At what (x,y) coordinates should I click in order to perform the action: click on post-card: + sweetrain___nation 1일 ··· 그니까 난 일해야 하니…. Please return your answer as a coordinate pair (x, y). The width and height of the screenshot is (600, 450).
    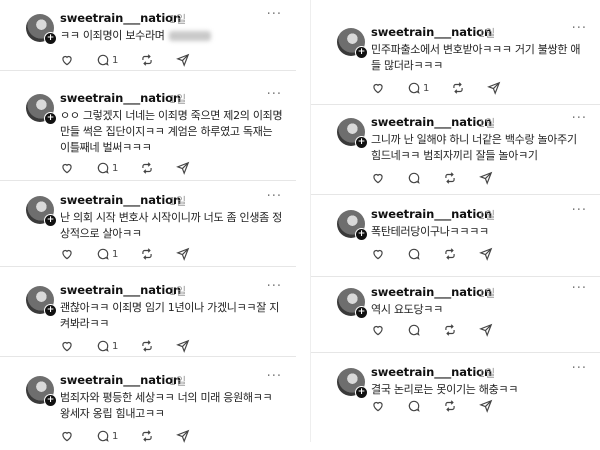
    Looking at the image, I should click on (455, 153).